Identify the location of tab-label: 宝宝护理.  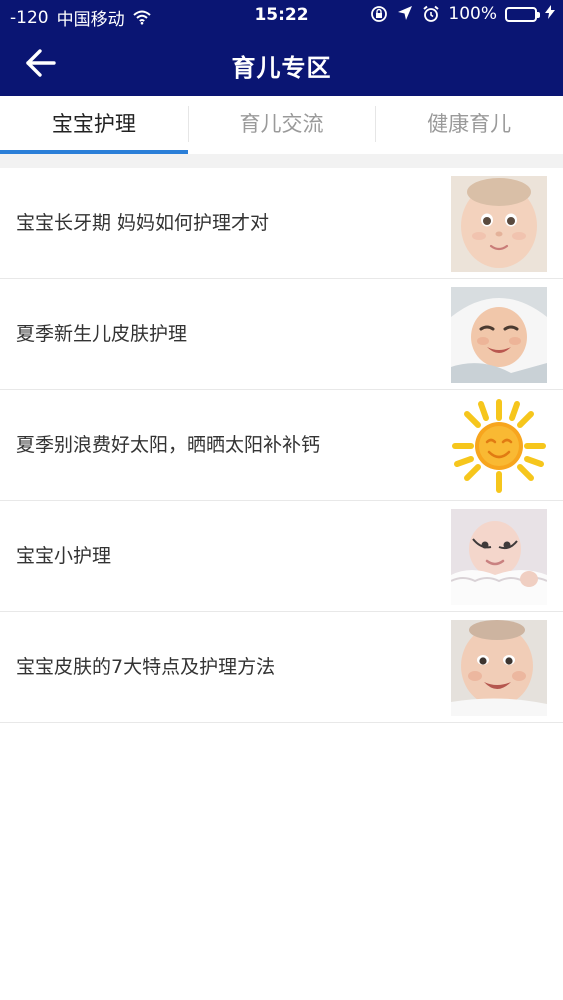
(93, 124).